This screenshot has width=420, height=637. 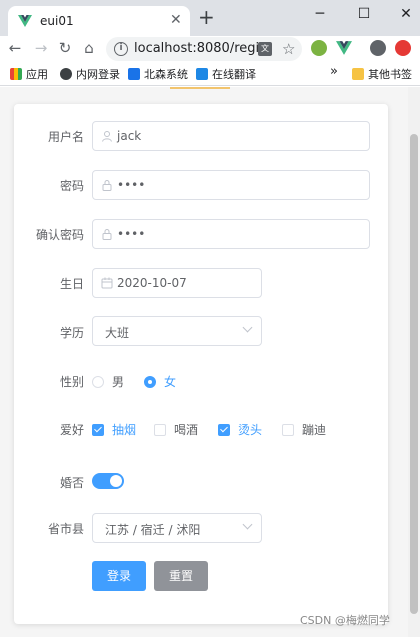 I want to click on bookmark-label: 在线翻译, so click(x=234, y=74).